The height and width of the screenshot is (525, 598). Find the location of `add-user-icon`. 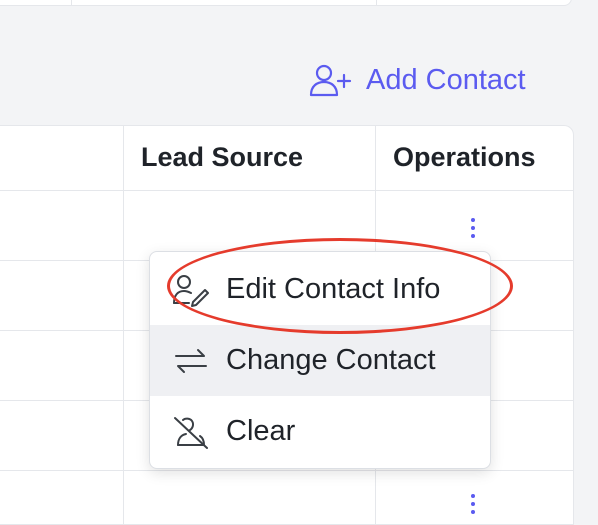

add-user-icon is located at coordinates (330, 80).